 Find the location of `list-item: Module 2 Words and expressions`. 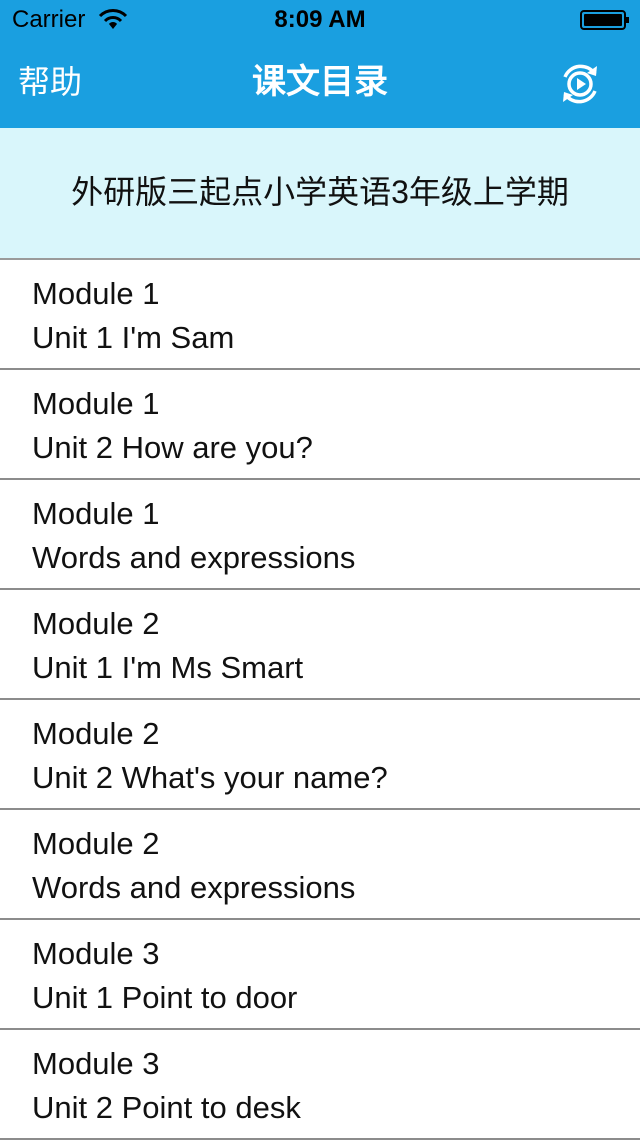

list-item: Module 2 Words and expressions is located at coordinates (320, 865).